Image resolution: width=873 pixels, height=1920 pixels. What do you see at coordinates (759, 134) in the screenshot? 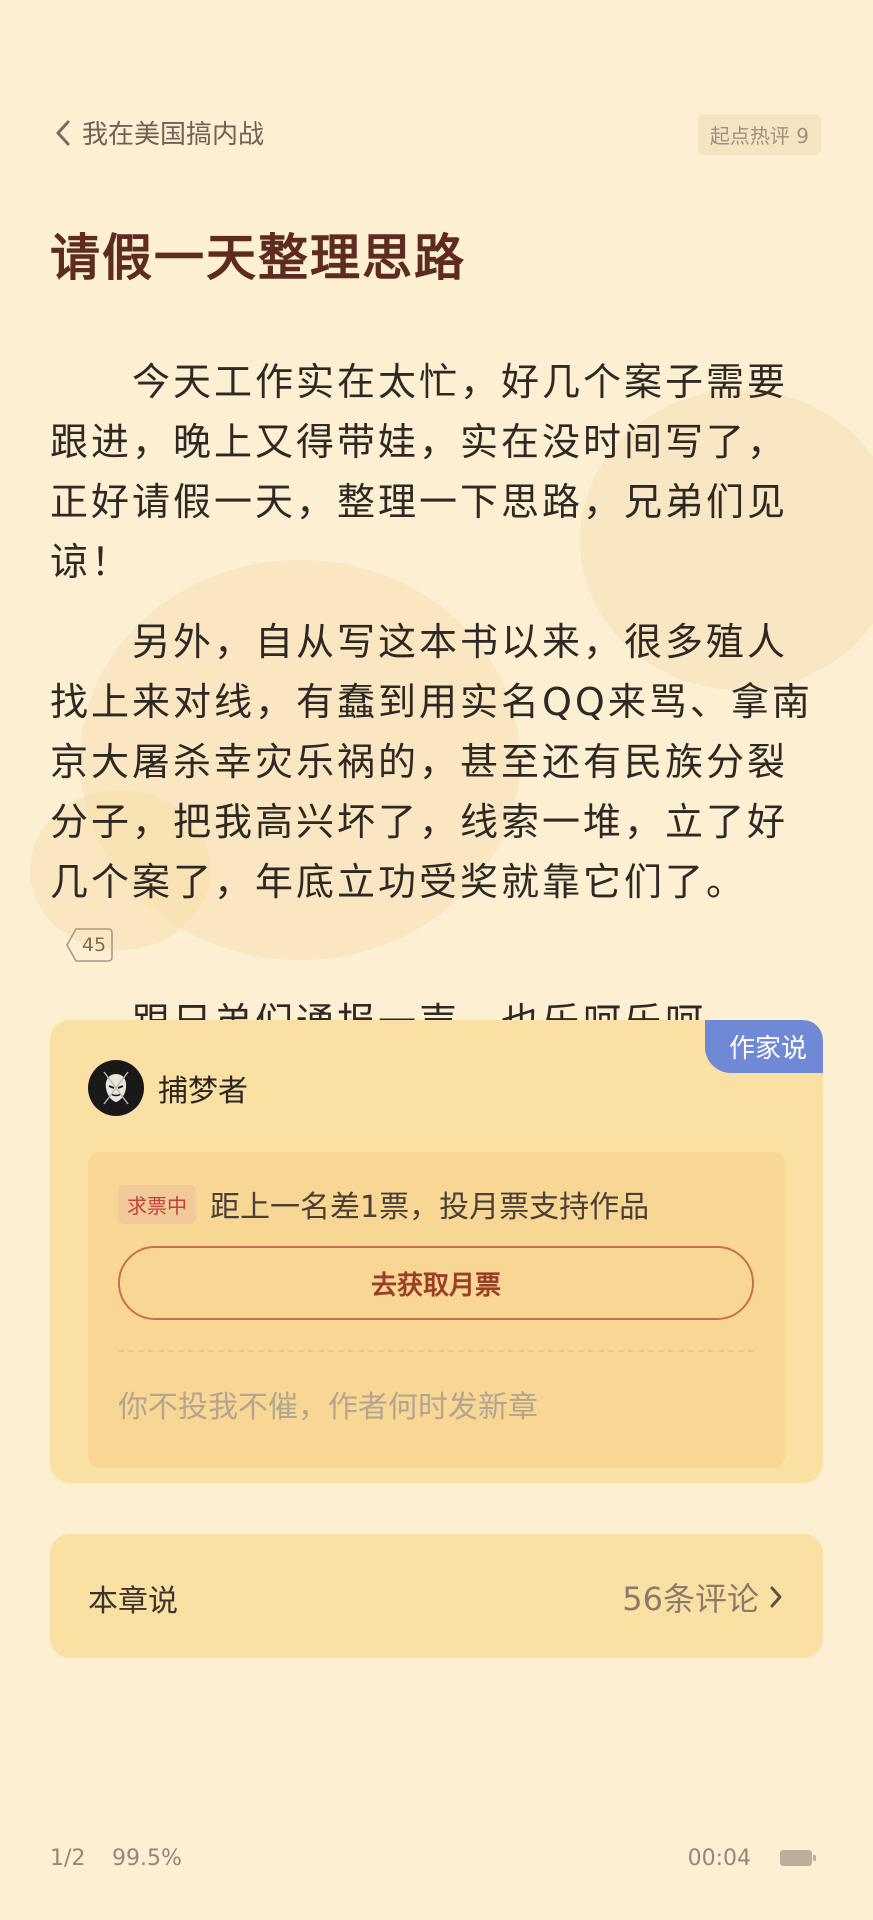
I see `hot-comments-button: 起点热评 9` at bounding box center [759, 134].